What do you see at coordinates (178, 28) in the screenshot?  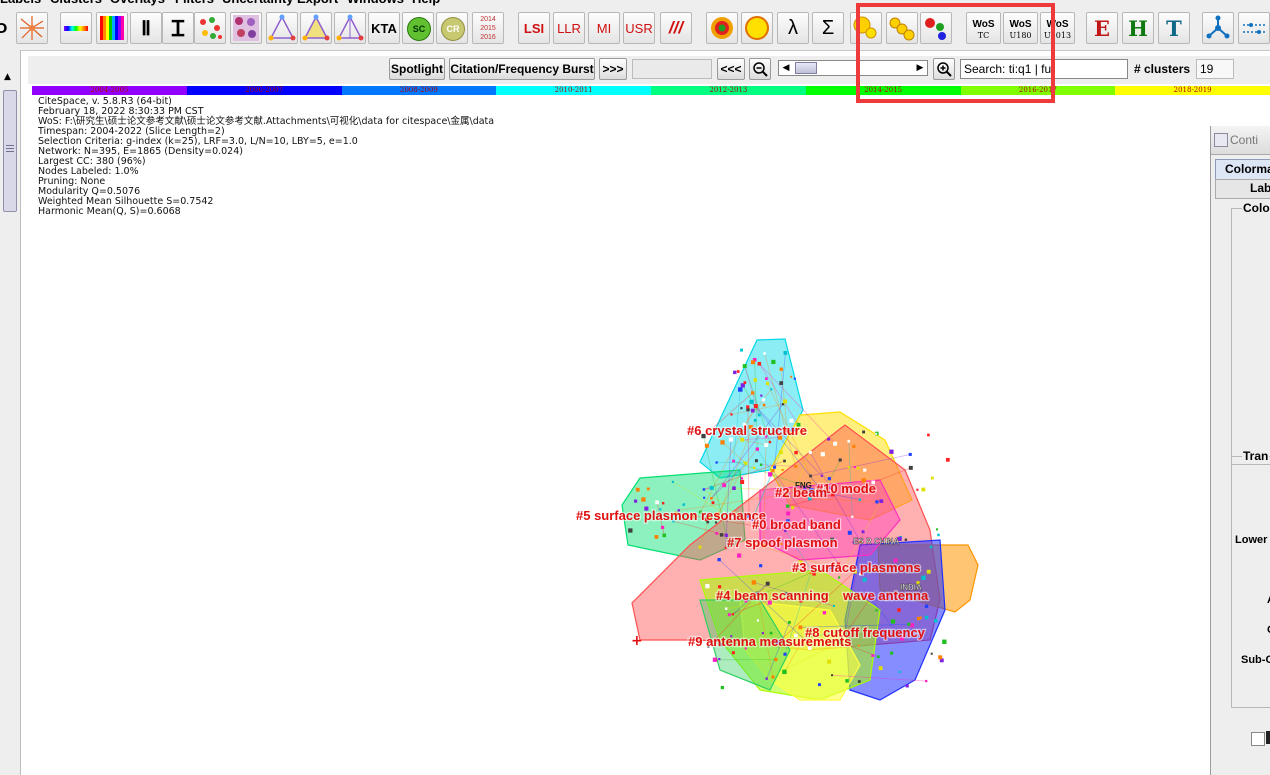 I see `i-icon: Ɪ` at bounding box center [178, 28].